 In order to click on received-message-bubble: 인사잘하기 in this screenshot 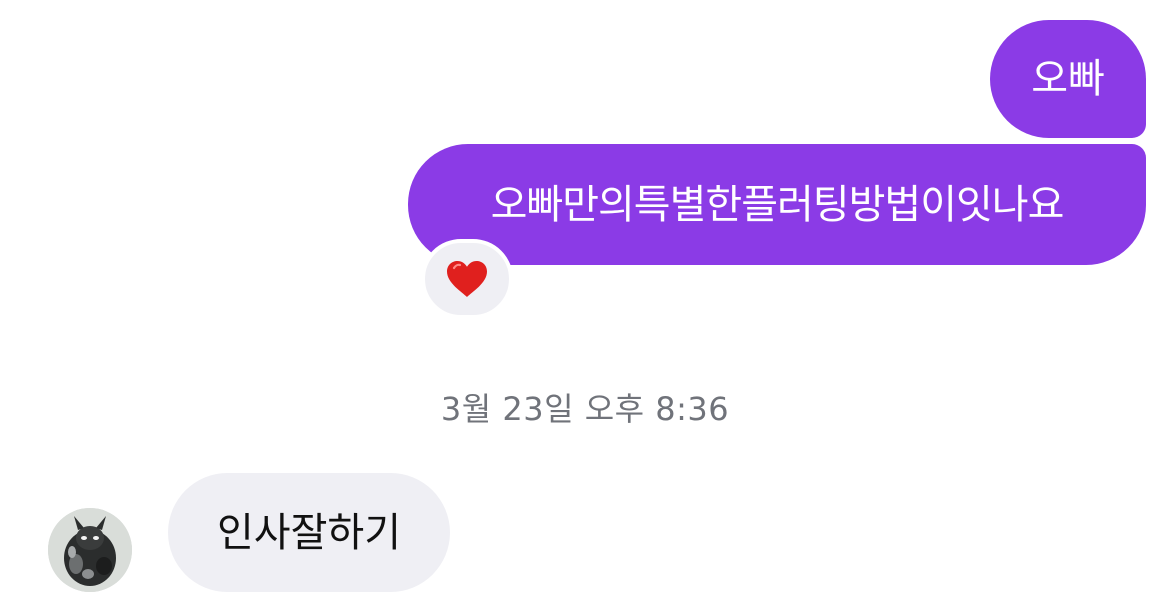, I will do `click(309, 532)`.